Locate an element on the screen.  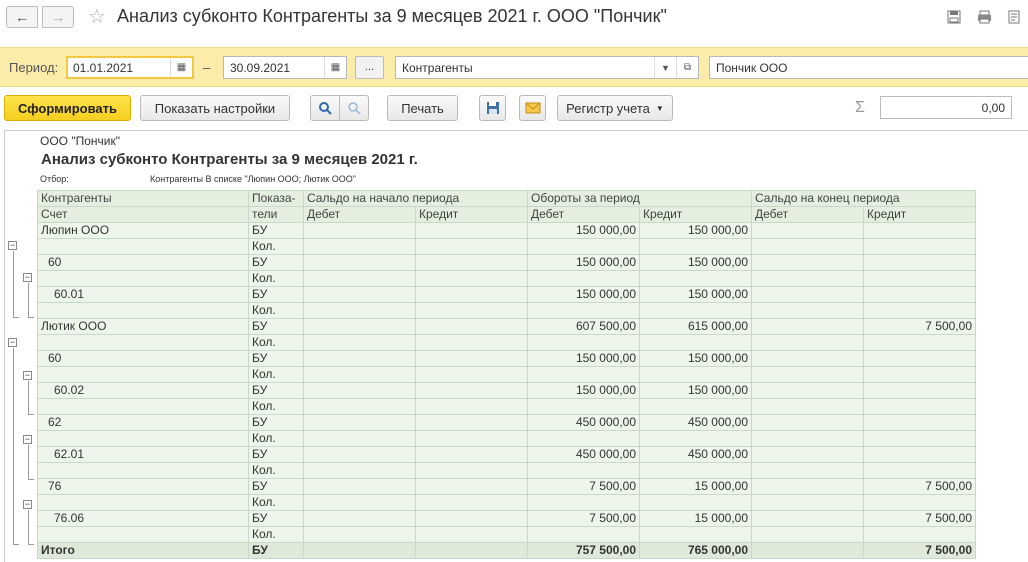
cell-t-c: 615 000,00 is located at coordinates (695, 326).